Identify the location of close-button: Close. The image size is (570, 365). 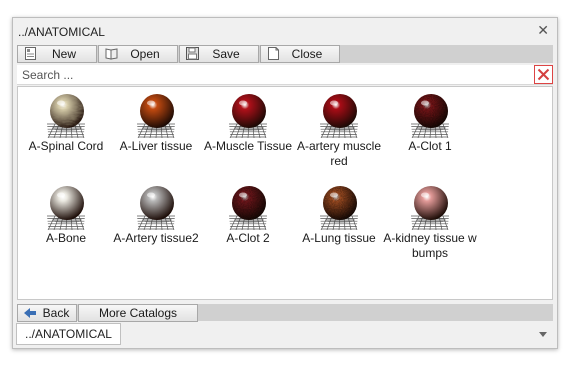
(300, 54).